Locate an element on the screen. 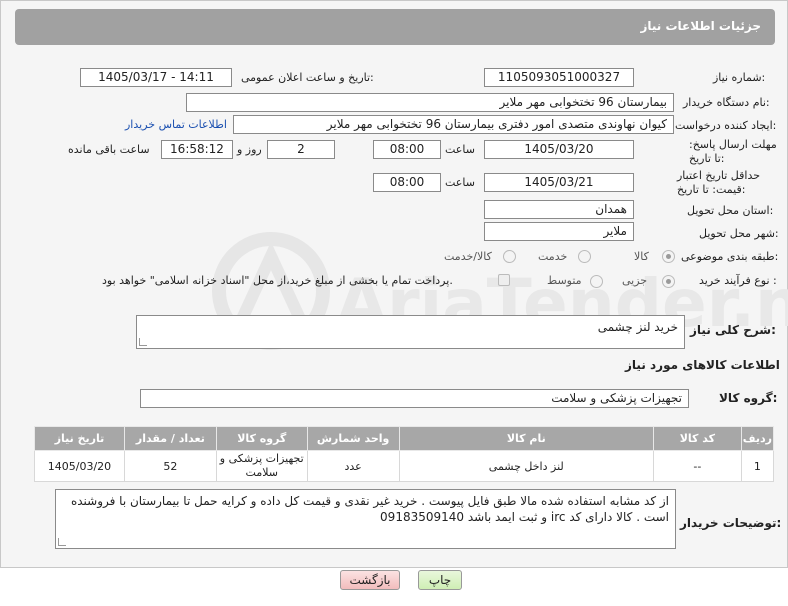  need-number-label: شماره نیاز: is located at coordinates (739, 77).